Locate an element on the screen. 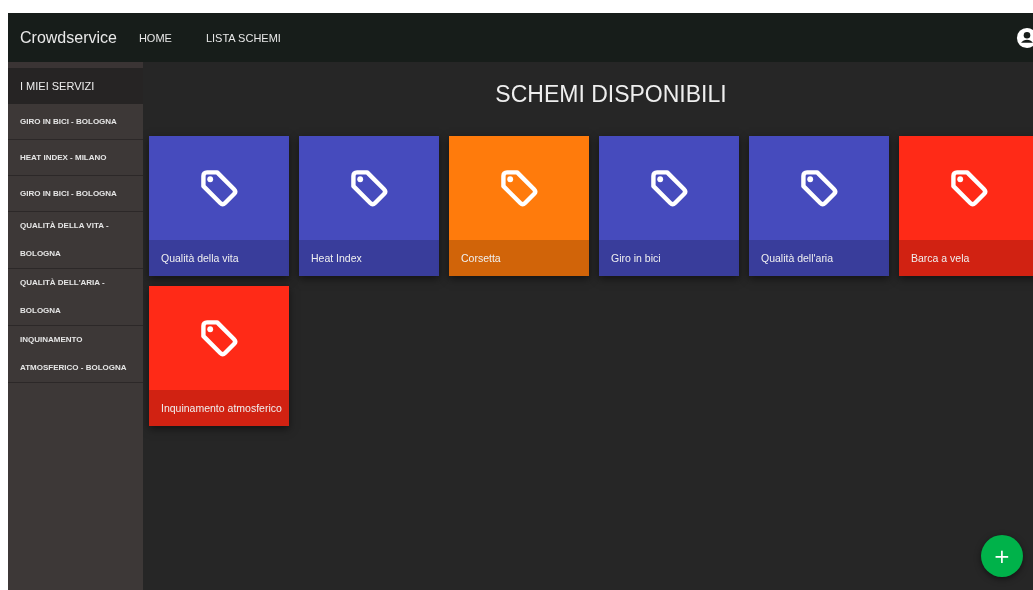 This screenshot has width=1033, height=590. card-label: Barca a vela is located at coordinates (966, 258).